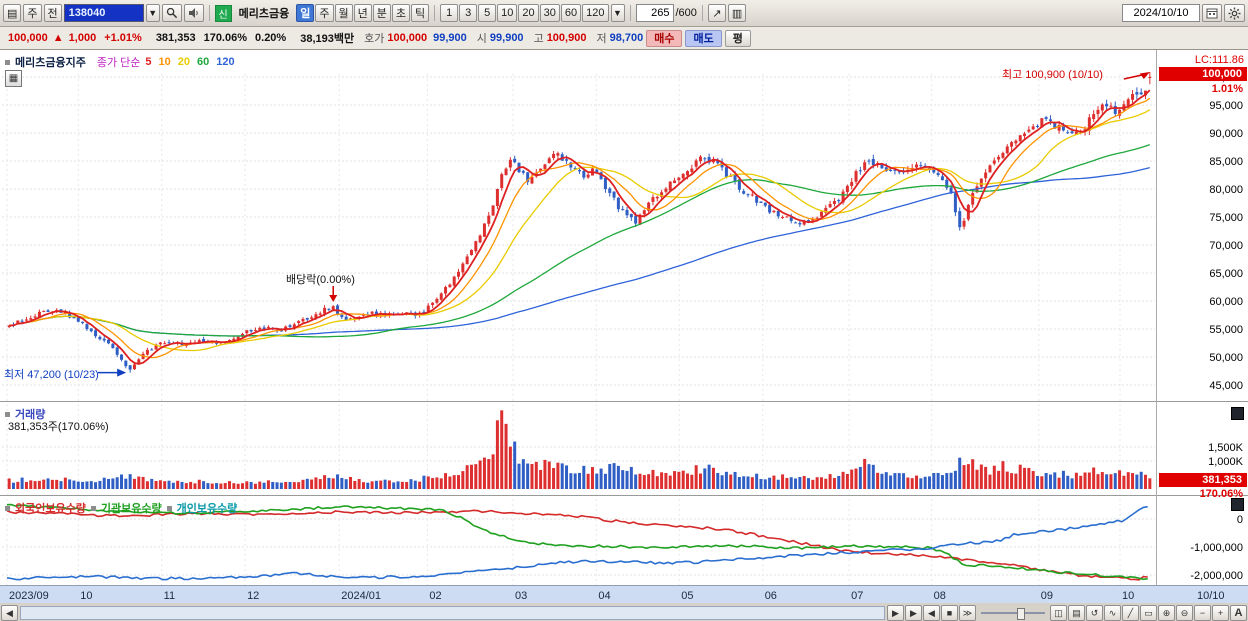 This screenshot has width=1248, height=621. What do you see at coordinates (324, 13) in the screenshot?
I see `period-button-1: 주` at bounding box center [324, 13].